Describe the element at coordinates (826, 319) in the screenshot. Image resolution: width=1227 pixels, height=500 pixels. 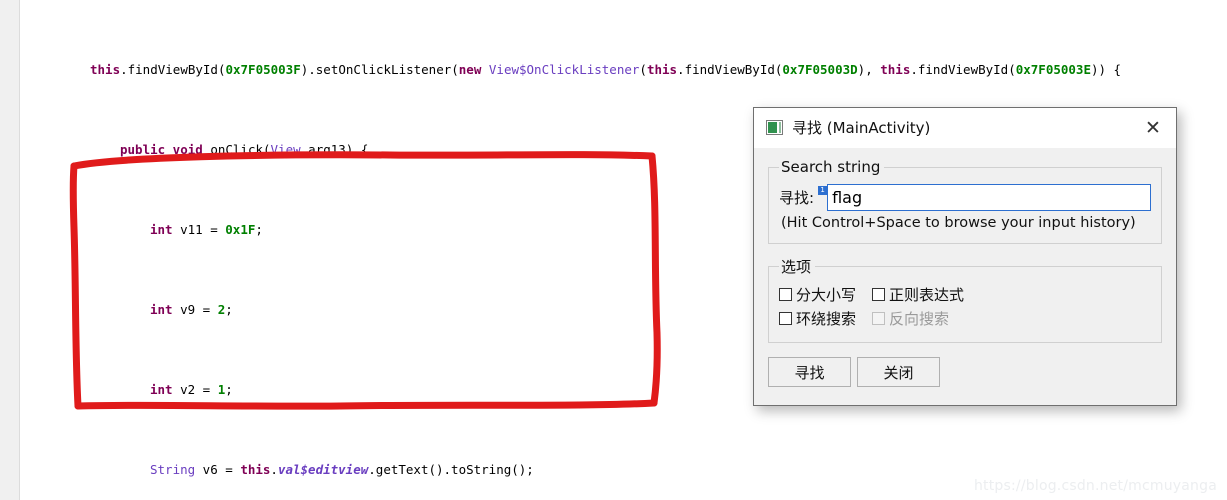
I see `option-label: 环绕搜索` at that location.